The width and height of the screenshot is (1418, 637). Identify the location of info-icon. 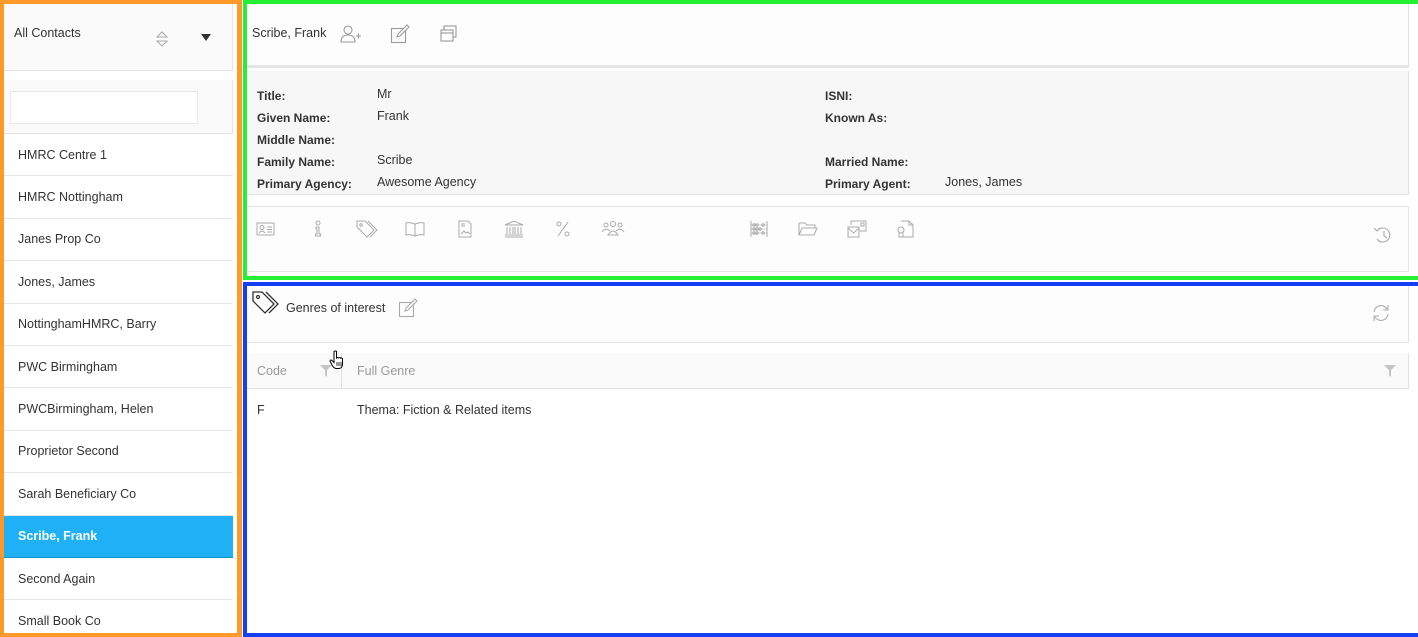
(318, 229).